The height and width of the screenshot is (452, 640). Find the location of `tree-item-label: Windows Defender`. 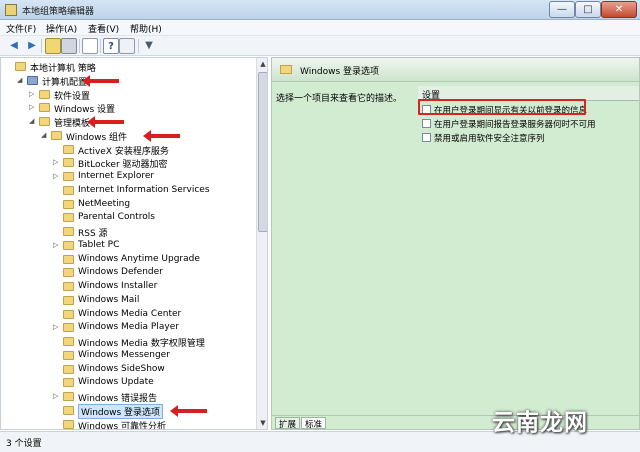

tree-item-label: Windows Defender is located at coordinates (120, 272).